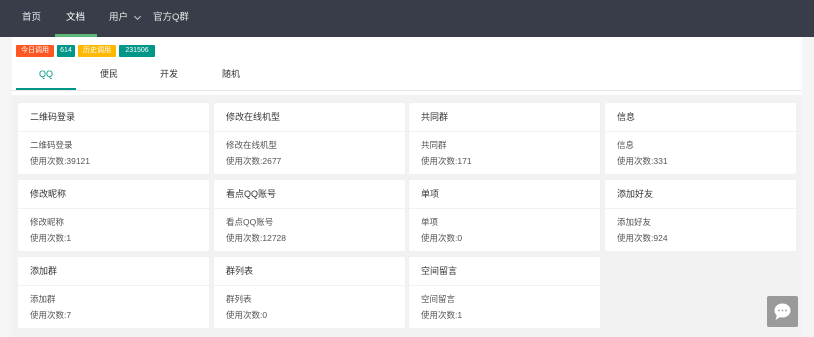  I want to click on api-card: 添加好友 添加好友 使用次数:924, so click(700, 215).